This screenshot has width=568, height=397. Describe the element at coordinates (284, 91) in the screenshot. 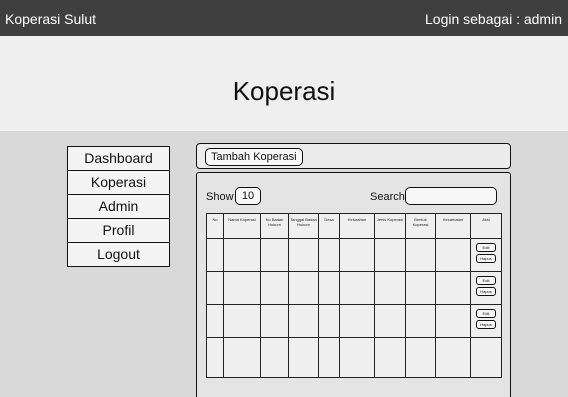

I see `page-title: Koperasi` at that location.